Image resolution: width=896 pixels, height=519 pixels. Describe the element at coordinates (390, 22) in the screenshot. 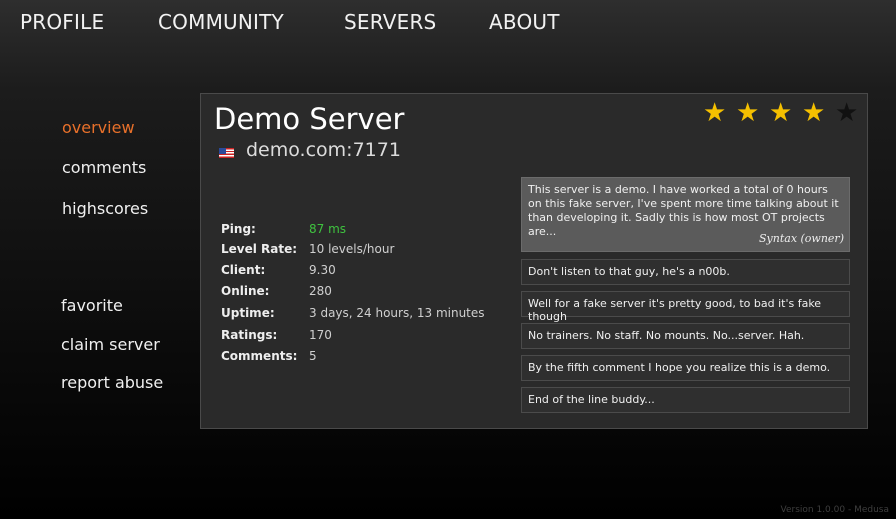

I see `nav-servers: SERVERS` at that location.